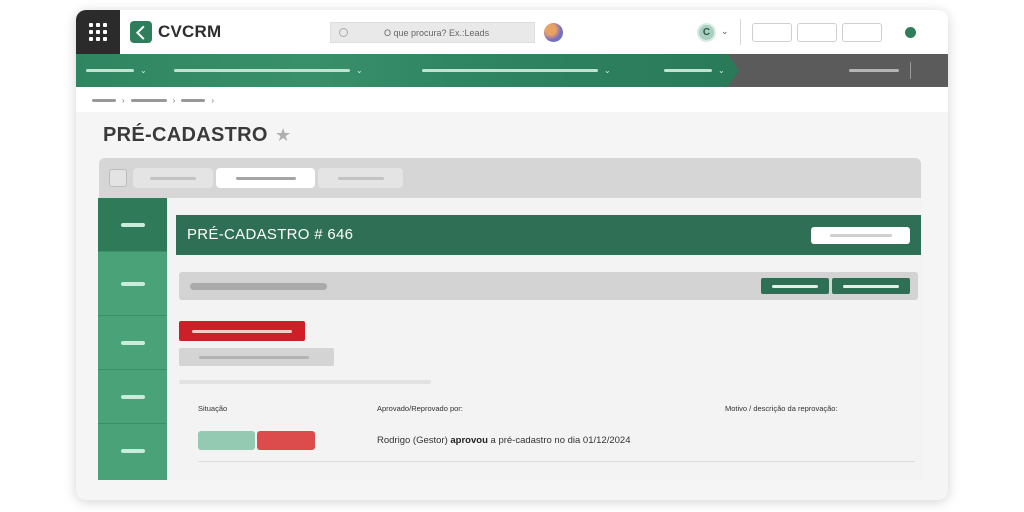 The image size is (1024, 512). Describe the element at coordinates (560, 440) in the screenshot. I see `approval-details: a pré-cadastro no dia 01/12/2024` at that location.